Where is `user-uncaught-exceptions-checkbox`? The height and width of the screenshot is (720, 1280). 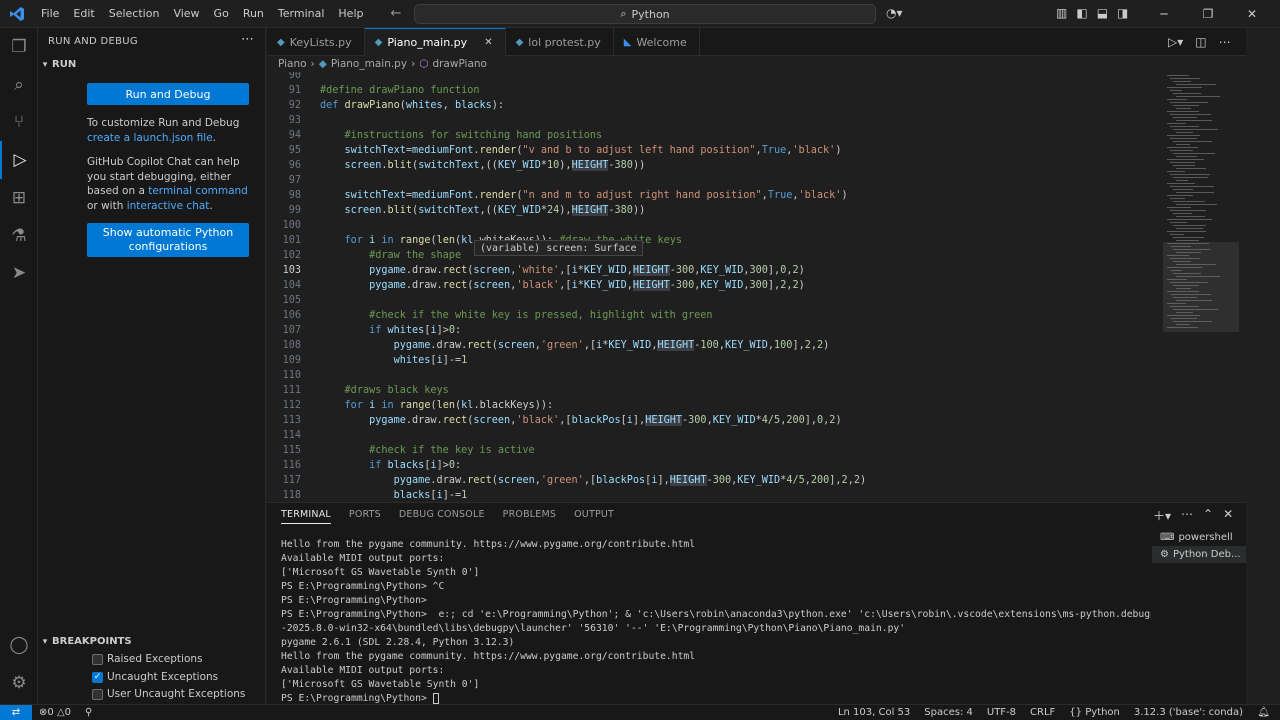
user-uncaught-exceptions-checkbox is located at coordinates (97, 694).